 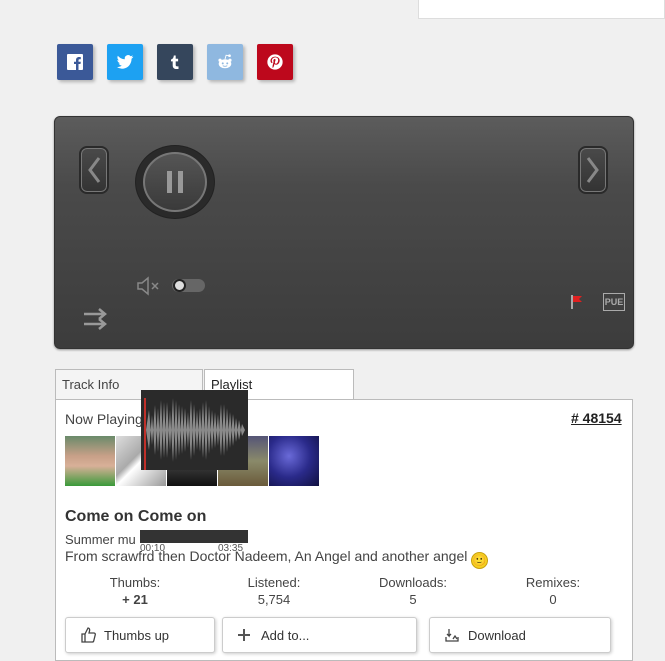 I want to click on track-subtitle: Summer mu, so click(x=100, y=539).